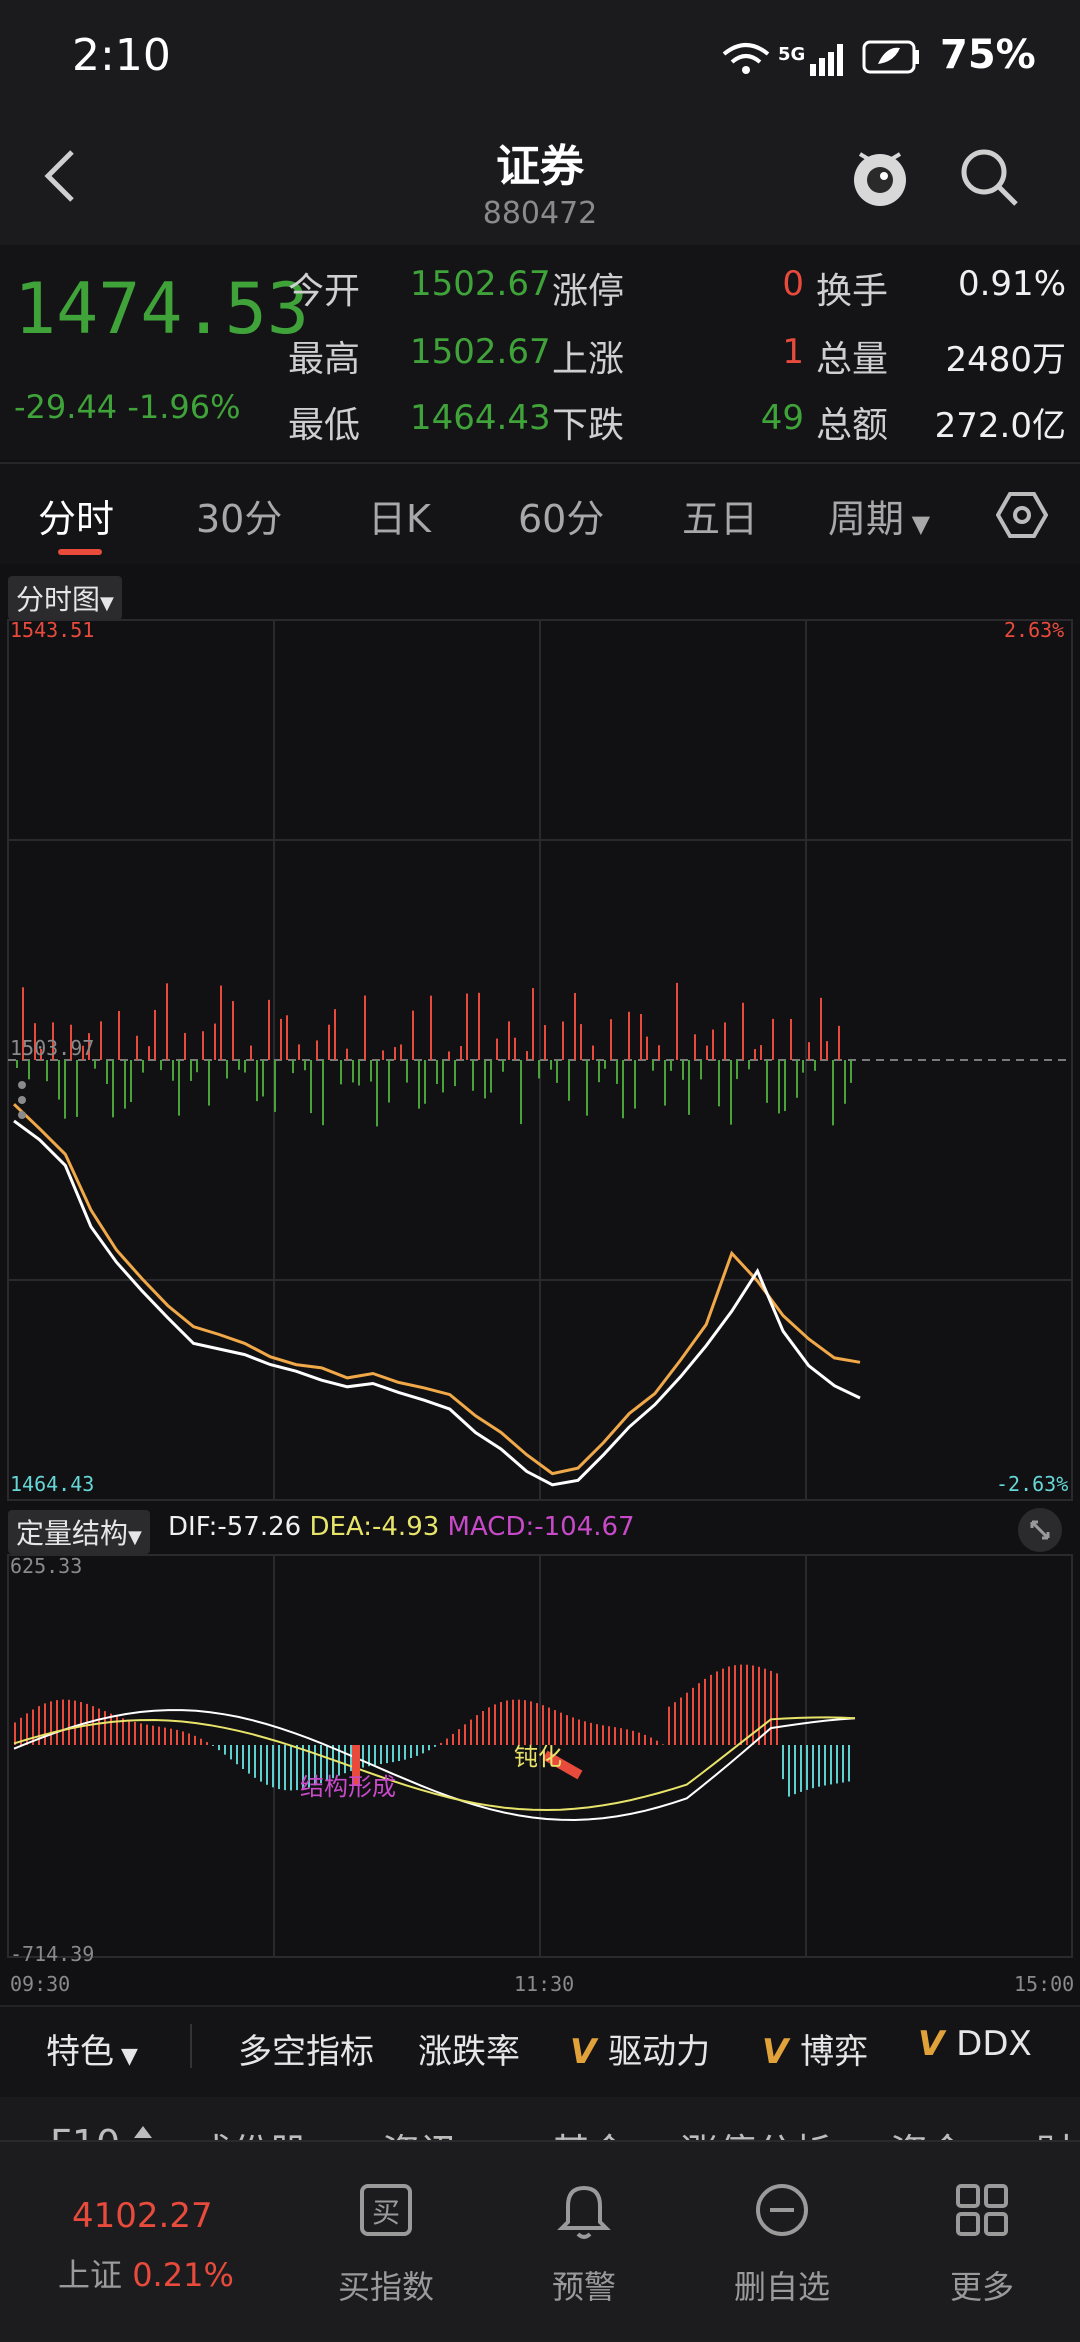  What do you see at coordinates (782, 2210) in the screenshot?
I see `remove-icon` at bounding box center [782, 2210].